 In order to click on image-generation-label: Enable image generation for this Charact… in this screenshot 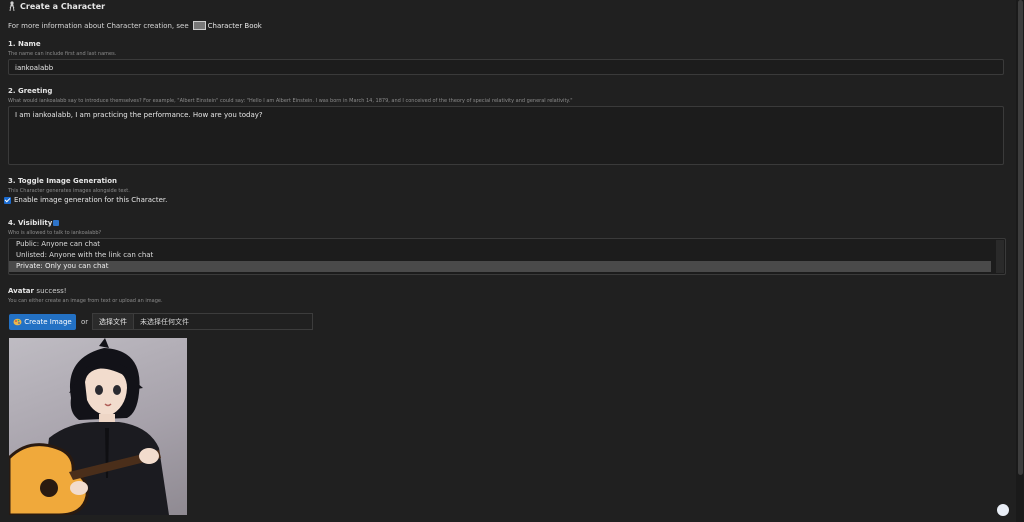, I will do `click(91, 200)`.